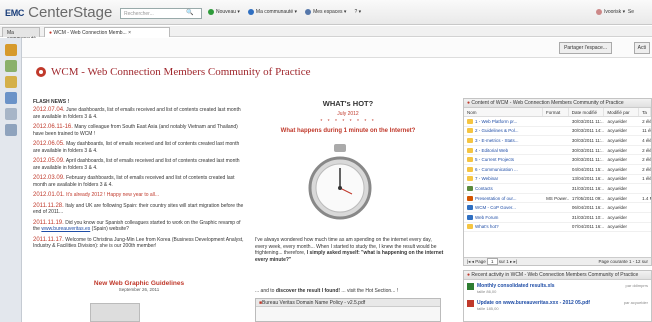 The height and width of the screenshot is (322, 652). What do you see at coordinates (308, 12) in the screenshot?
I see `spaces-icon` at bounding box center [308, 12].